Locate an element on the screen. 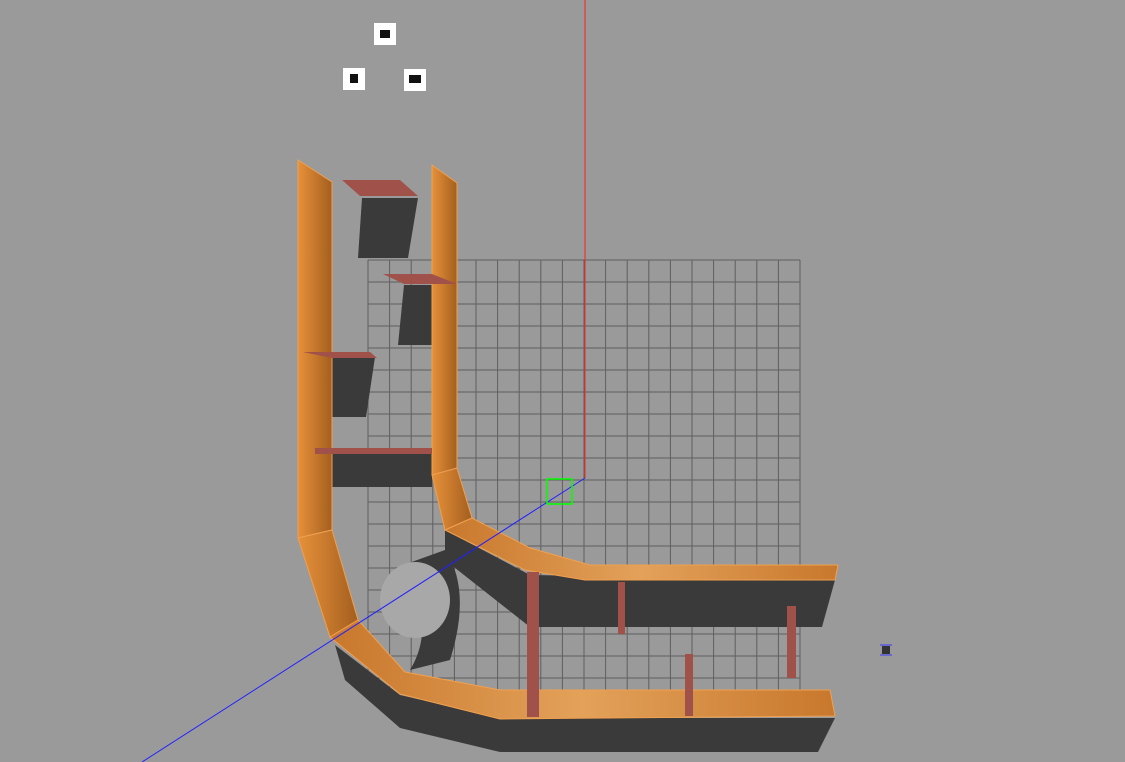 The height and width of the screenshot is (762, 1125). cylinder-object is located at coordinates (415, 600).